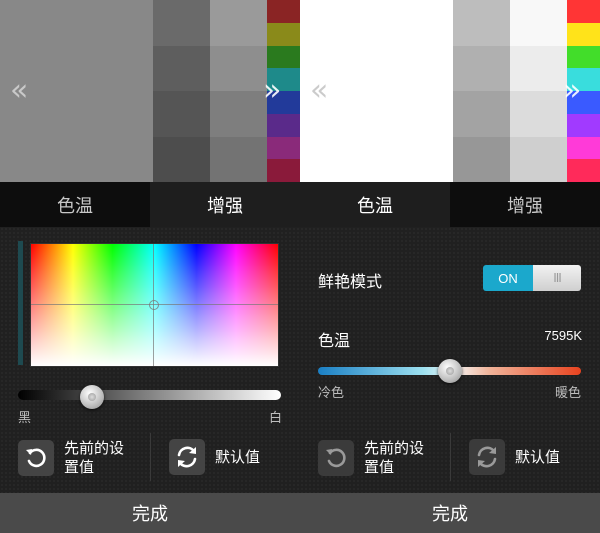 Image resolution: width=600 pixels, height=533 pixels. I want to click on vivid-mode-toggle: ON III, so click(532, 278).